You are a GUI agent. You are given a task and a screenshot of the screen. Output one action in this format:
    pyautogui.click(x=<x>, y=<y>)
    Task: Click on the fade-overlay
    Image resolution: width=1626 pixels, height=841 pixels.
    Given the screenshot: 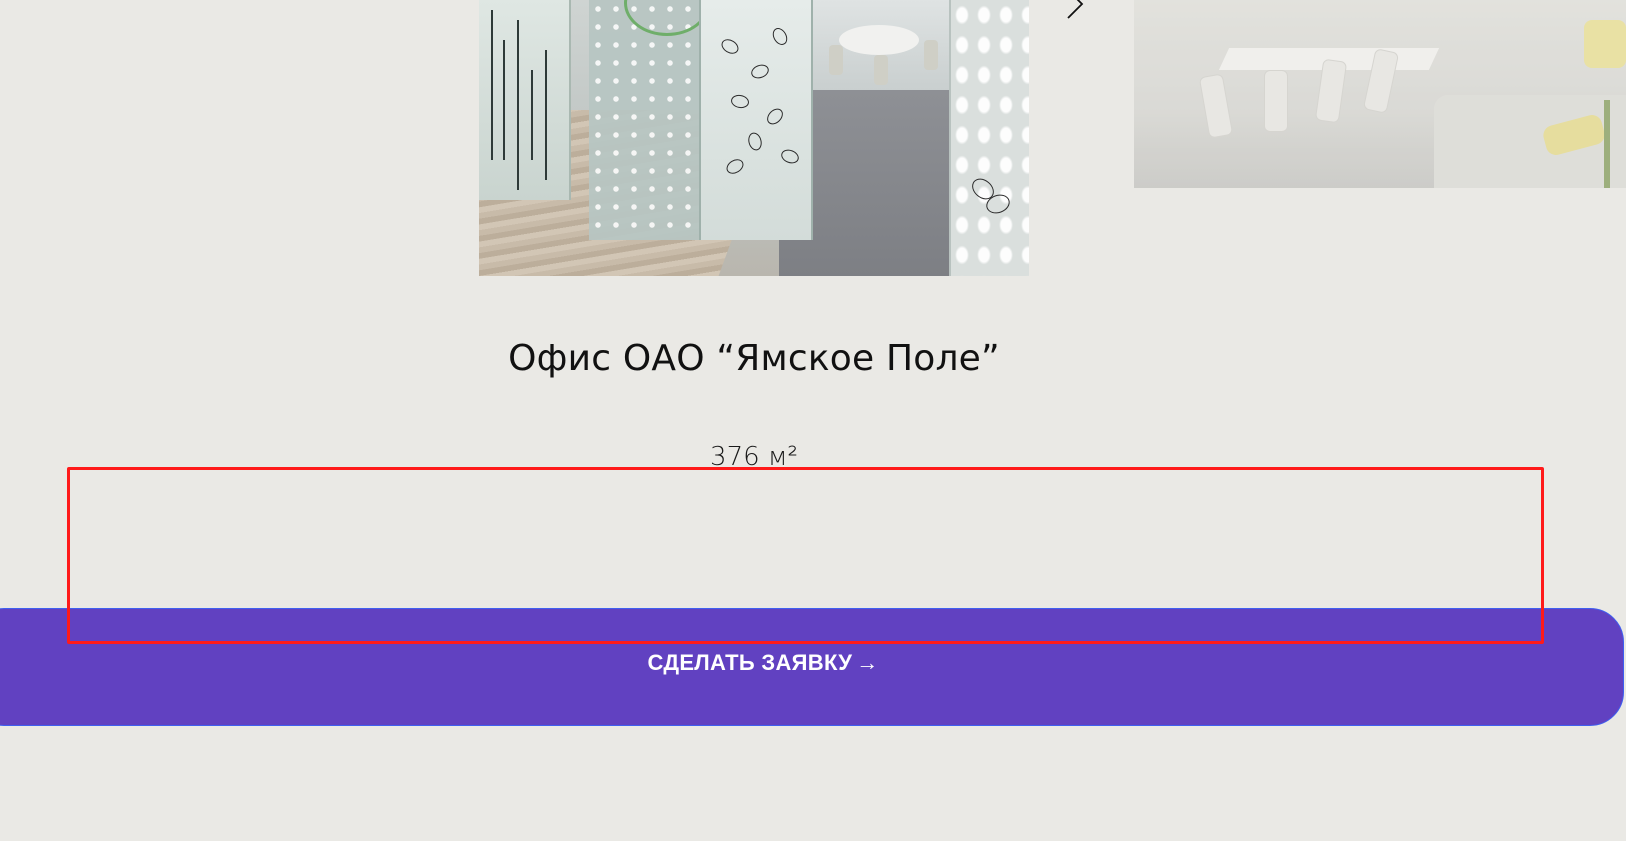 What is the action you would take?
    pyautogui.click(x=1380, y=94)
    